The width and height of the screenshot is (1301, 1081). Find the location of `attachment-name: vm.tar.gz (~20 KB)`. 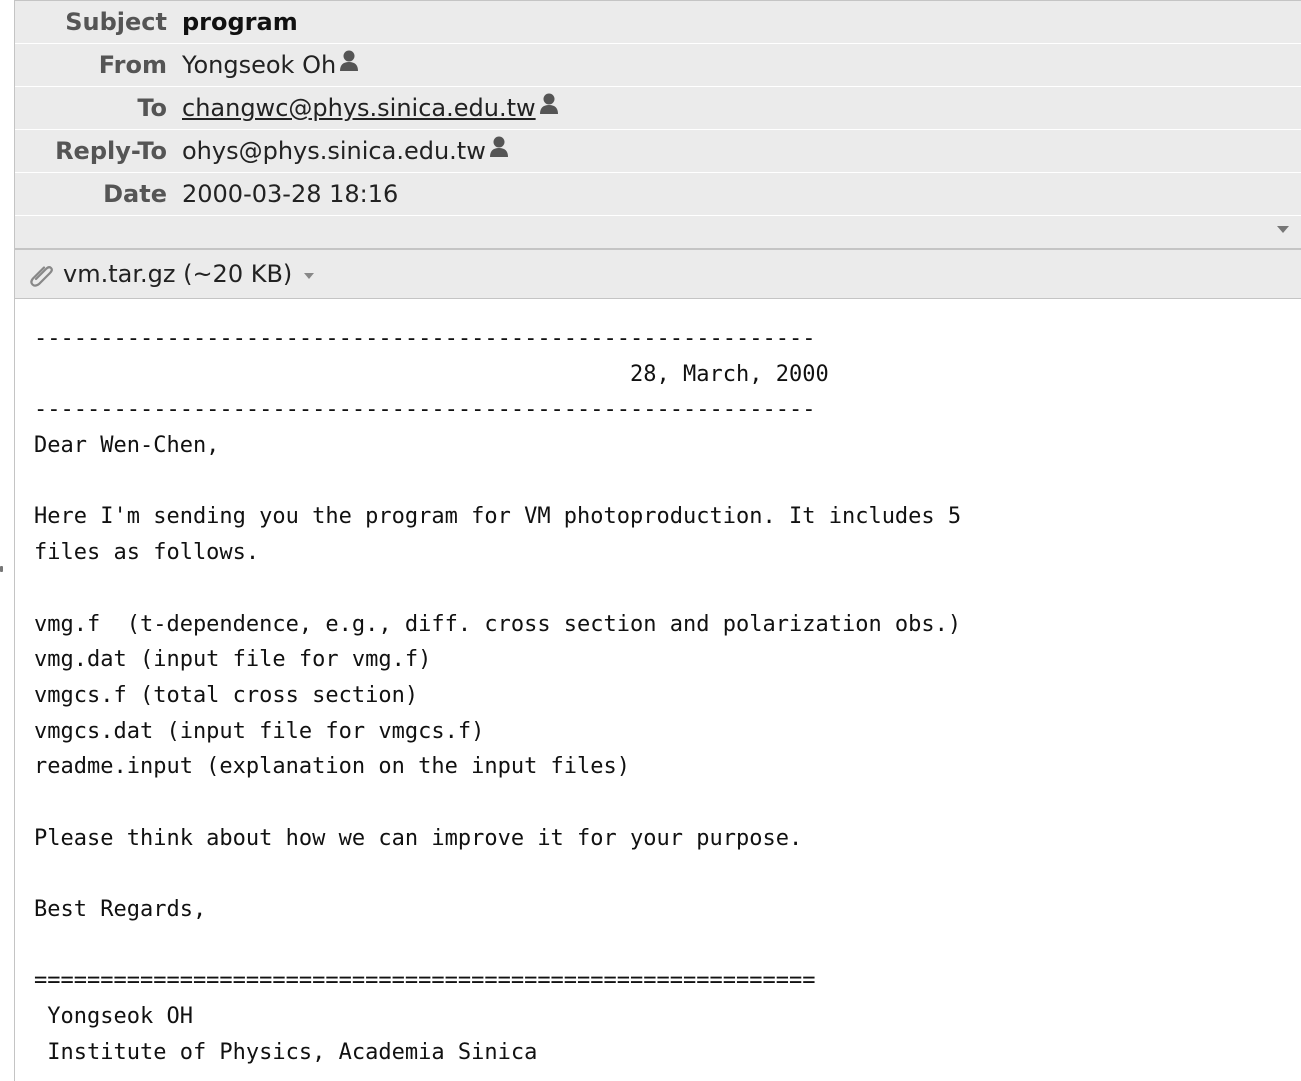

attachment-name: vm.tar.gz (~20 KB) is located at coordinates (177, 274).